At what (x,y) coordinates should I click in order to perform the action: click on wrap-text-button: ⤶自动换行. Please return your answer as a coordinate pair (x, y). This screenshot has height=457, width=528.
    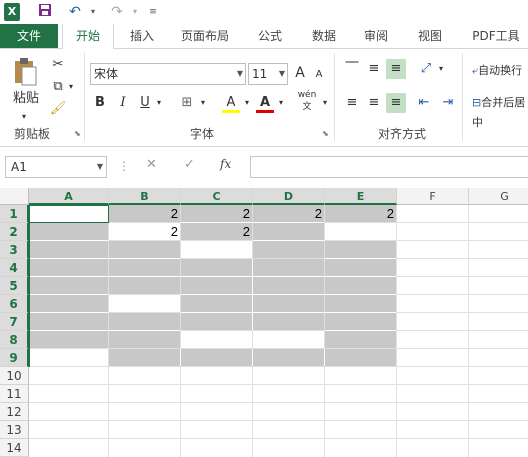
    Looking at the image, I should click on (500, 71).